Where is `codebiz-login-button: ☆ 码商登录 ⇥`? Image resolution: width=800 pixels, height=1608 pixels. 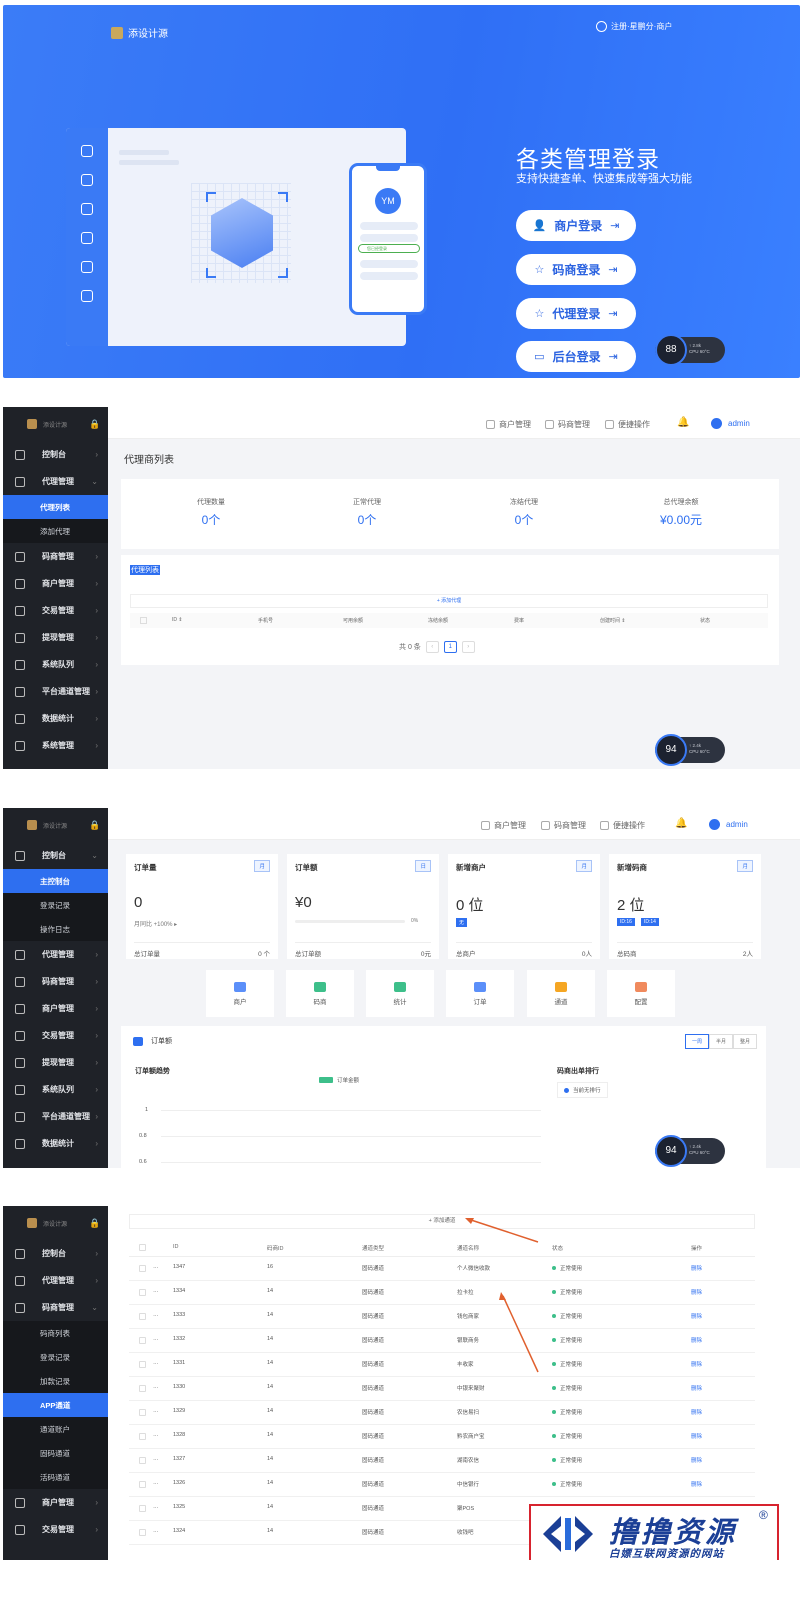
codebiz-login-button: ☆ 码商登录 ⇥ is located at coordinates (576, 269).